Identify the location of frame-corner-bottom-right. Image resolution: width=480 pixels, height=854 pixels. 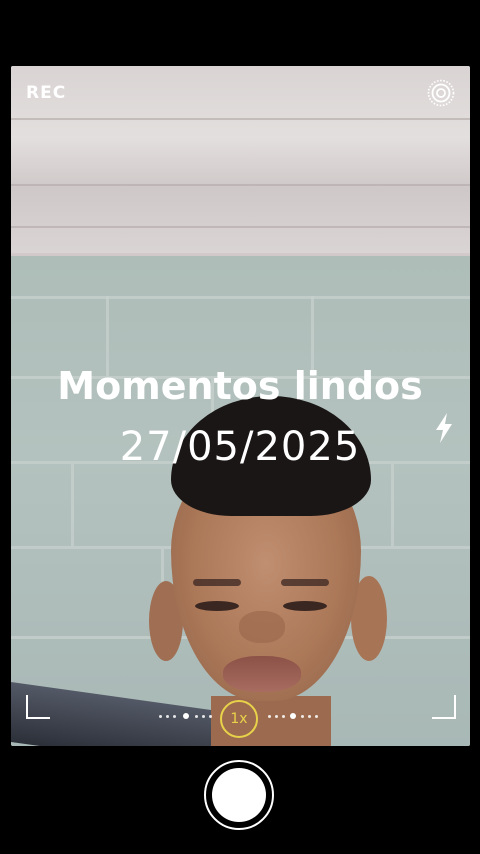
(444, 707).